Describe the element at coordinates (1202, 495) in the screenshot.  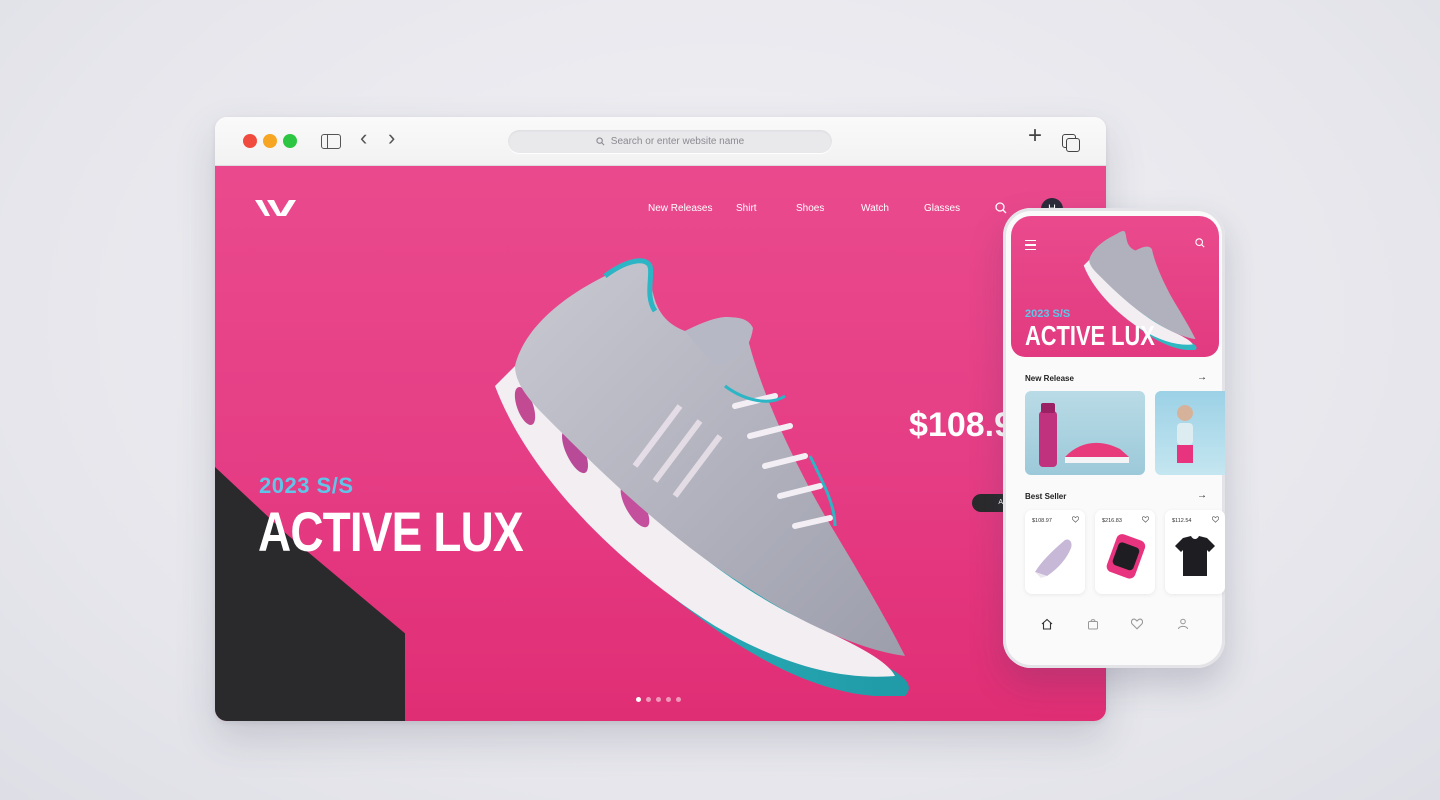
I see `best-seller-arrow-icon: →` at that location.